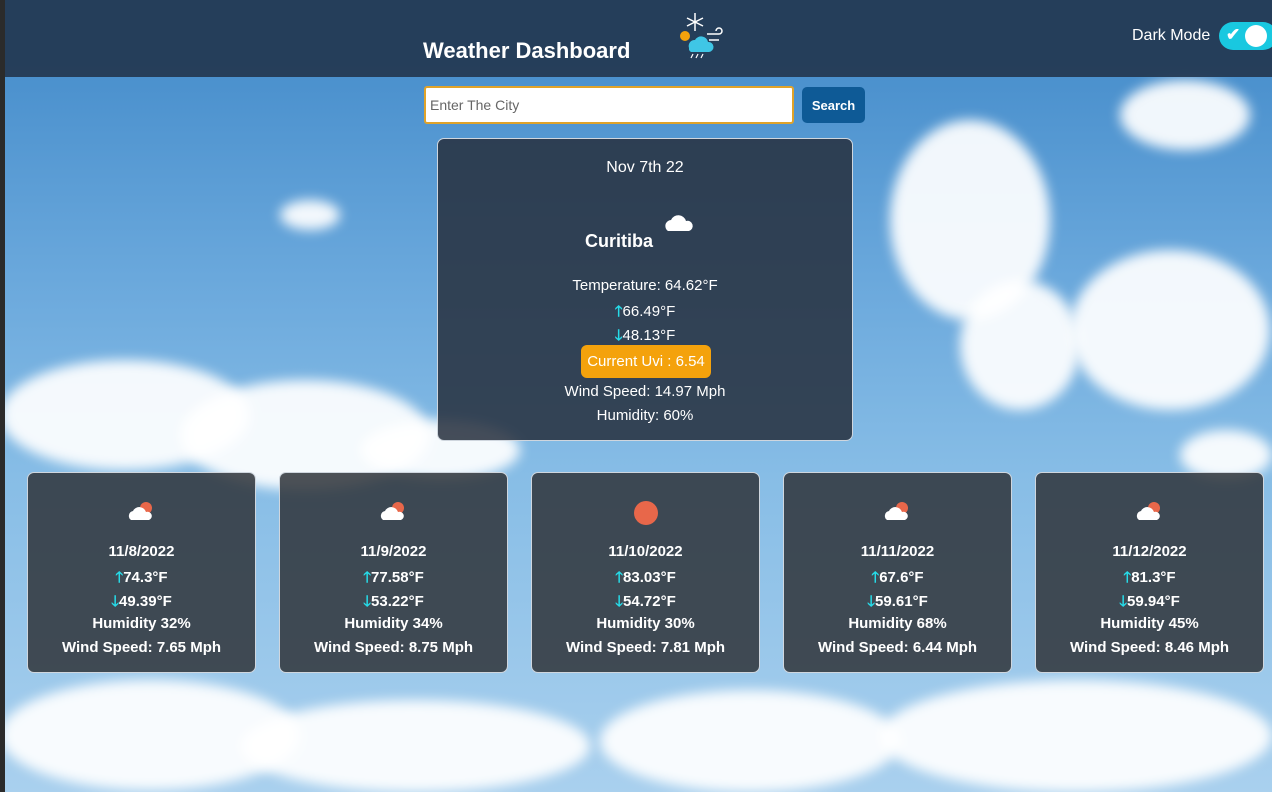 The height and width of the screenshot is (792, 1272). Describe the element at coordinates (1153, 601) in the screenshot. I see `forecast-low-value: 59.94°F` at that location.